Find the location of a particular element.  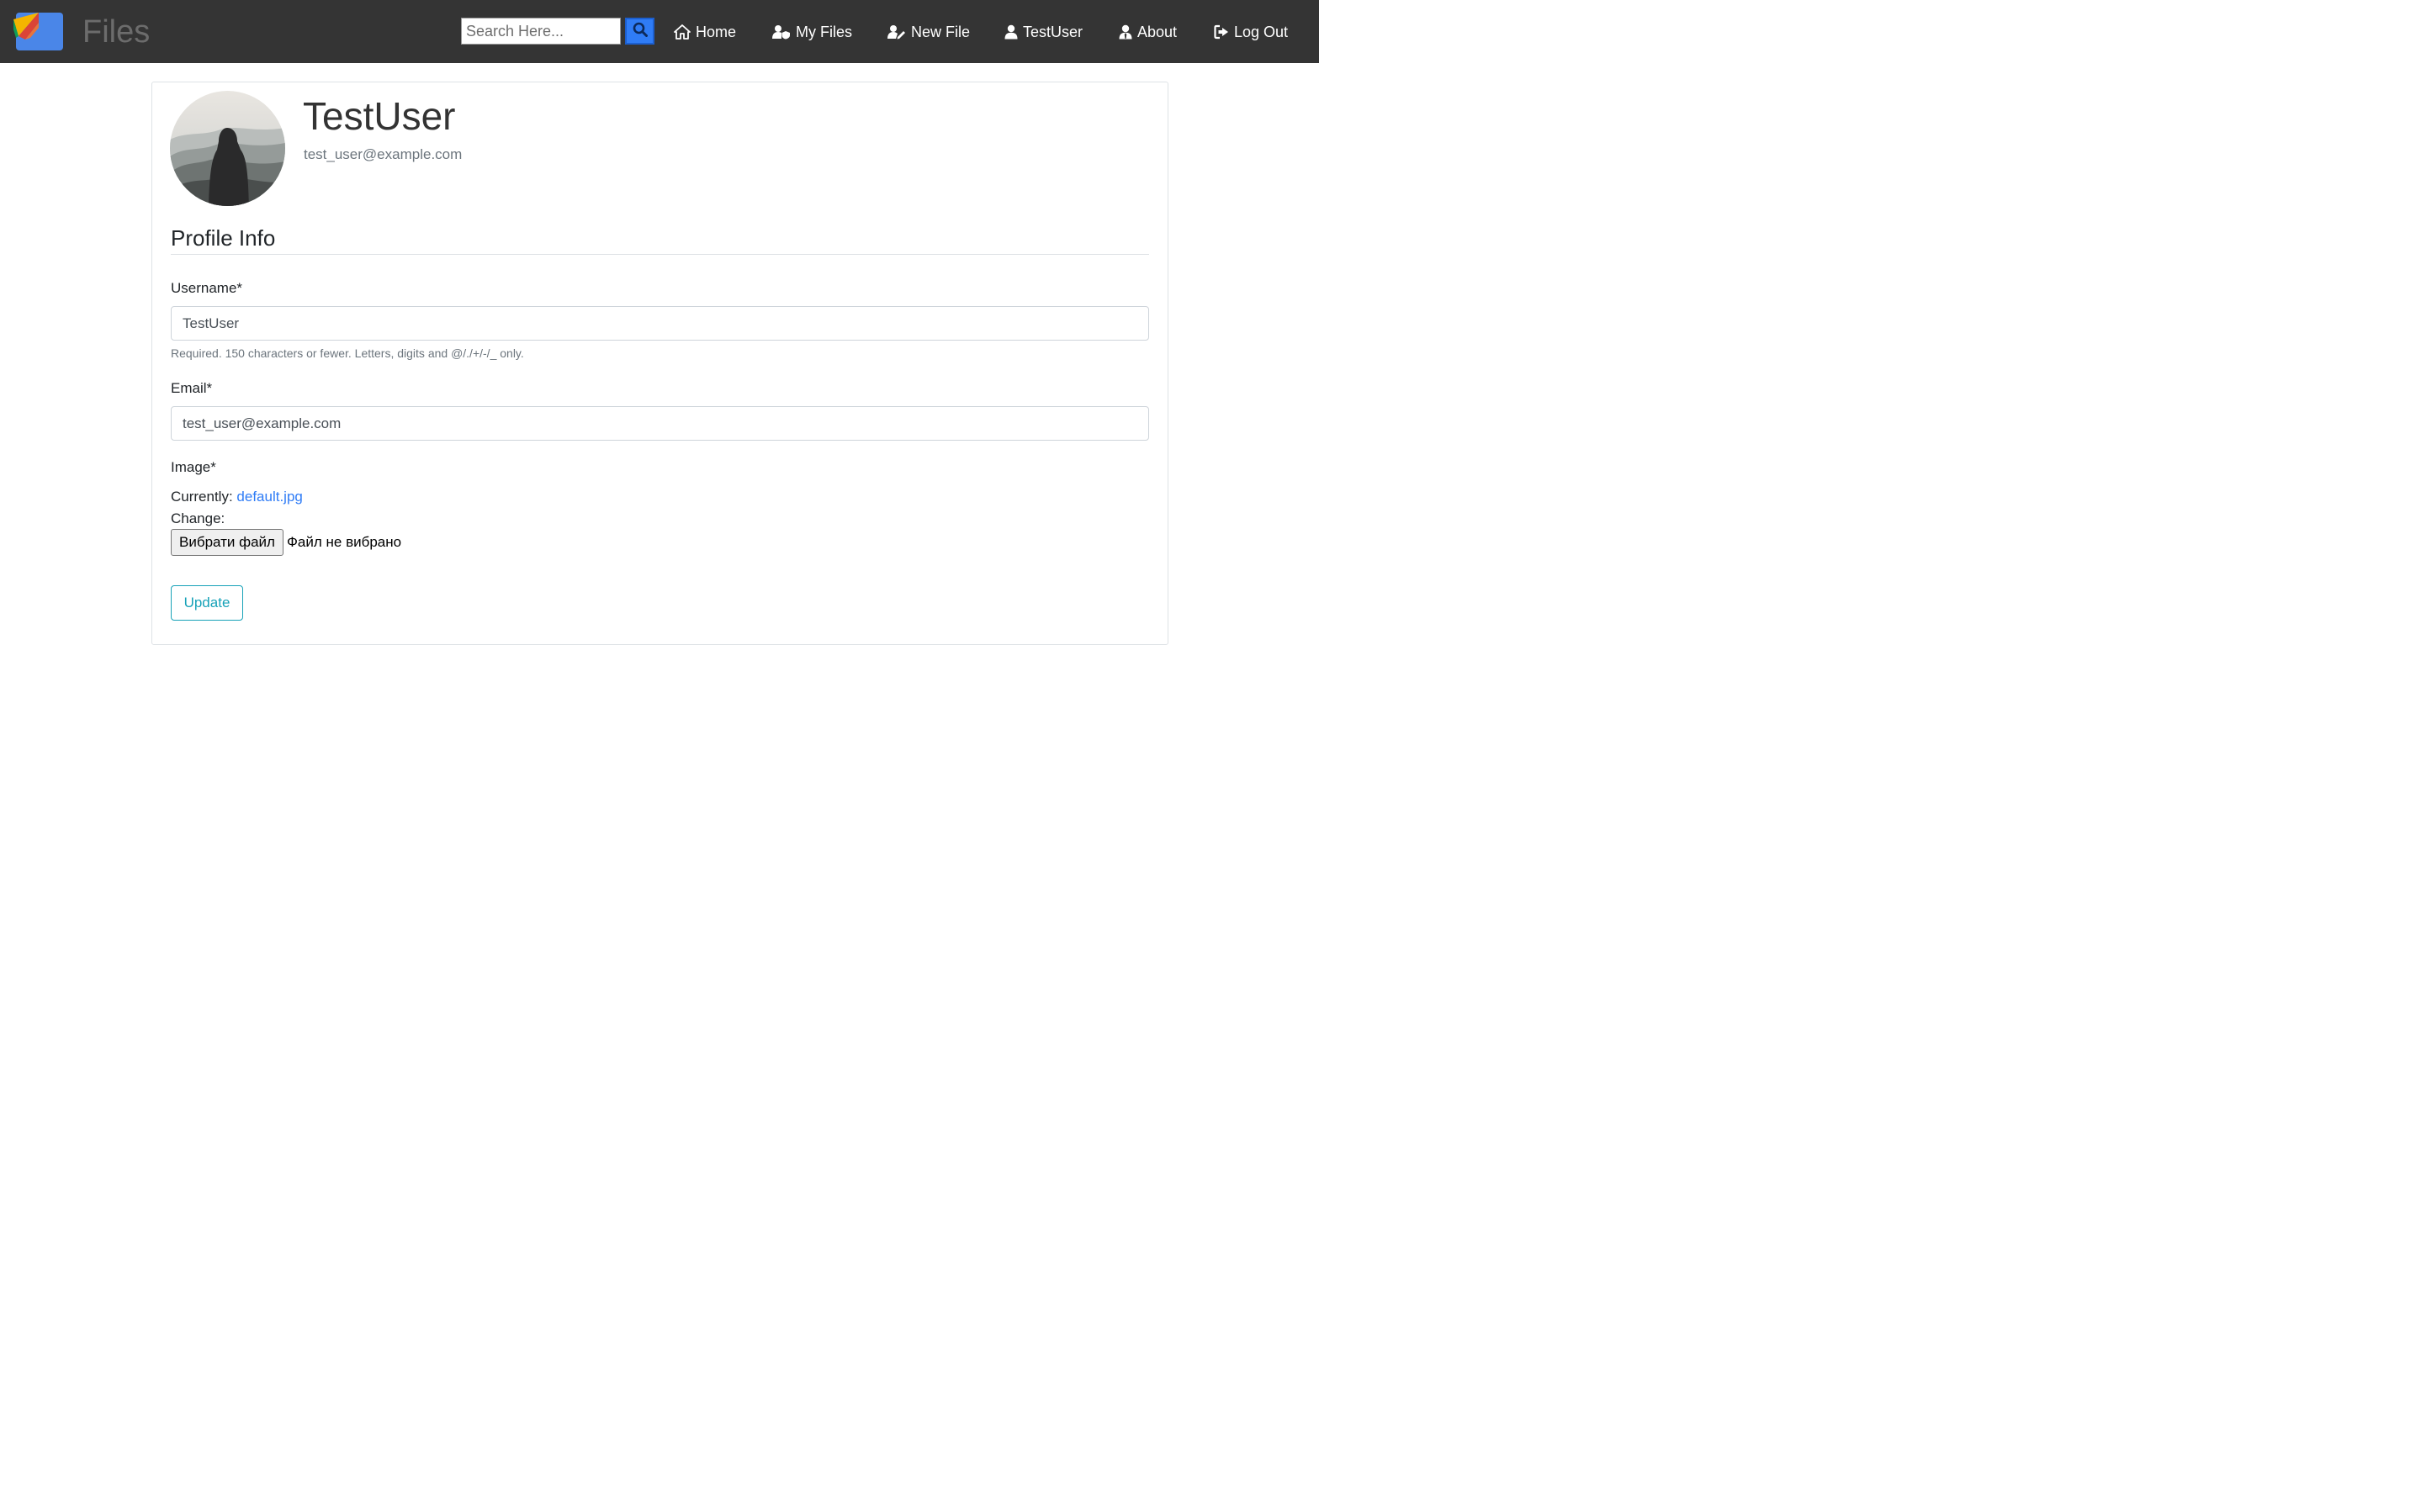

image-label: Image* is located at coordinates (194, 467).